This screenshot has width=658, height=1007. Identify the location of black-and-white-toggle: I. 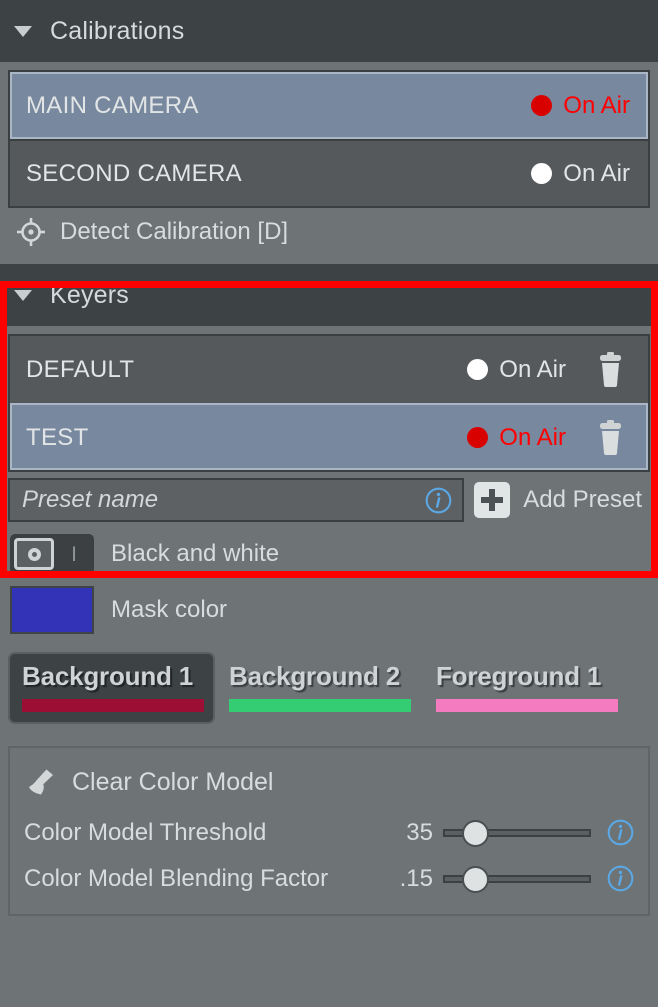
(52, 554).